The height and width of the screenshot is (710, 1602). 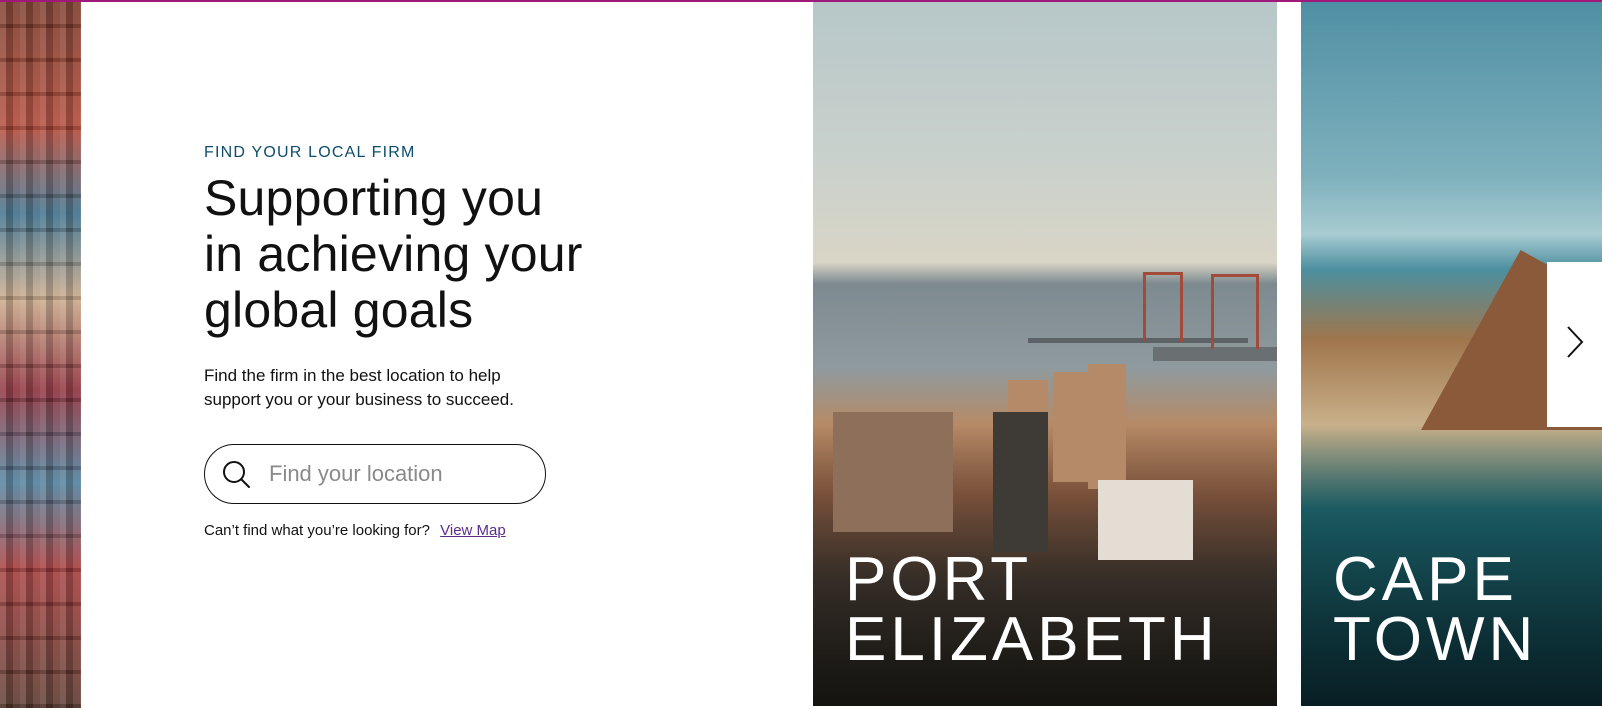 What do you see at coordinates (1435, 639) in the screenshot?
I see `city-name-line: TOWN` at bounding box center [1435, 639].